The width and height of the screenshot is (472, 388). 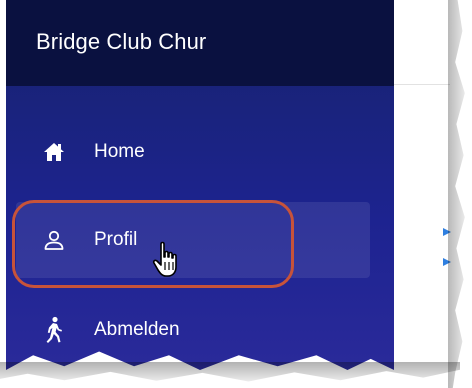 What do you see at coordinates (121, 42) in the screenshot?
I see `app-title: Bridge Club Chur` at bounding box center [121, 42].